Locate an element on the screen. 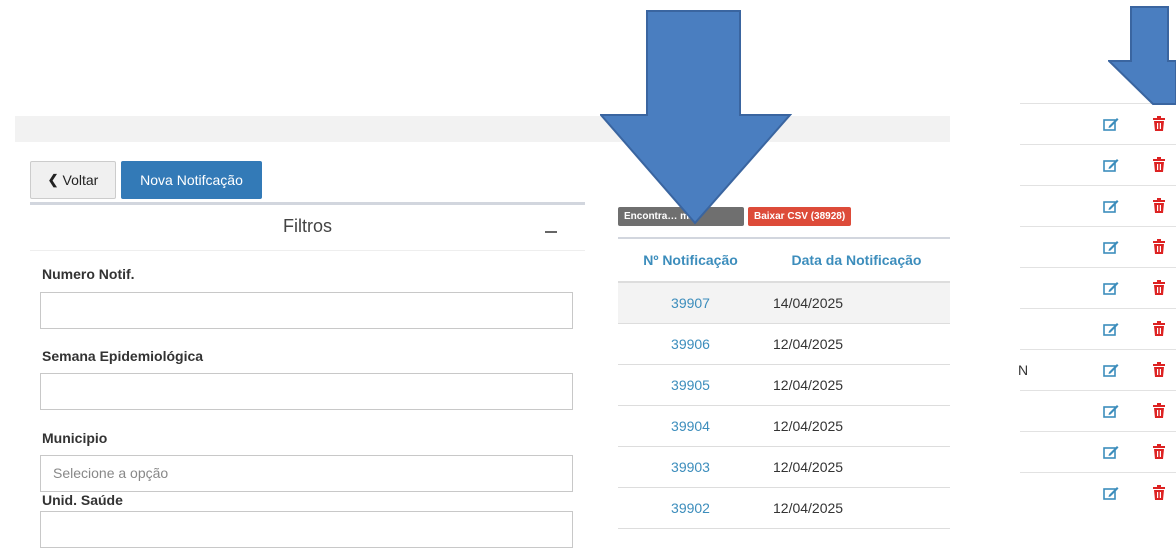 Image resolution: width=1176 pixels, height=548 pixels. table-row: 39903 12/04/2025 is located at coordinates (784, 467).